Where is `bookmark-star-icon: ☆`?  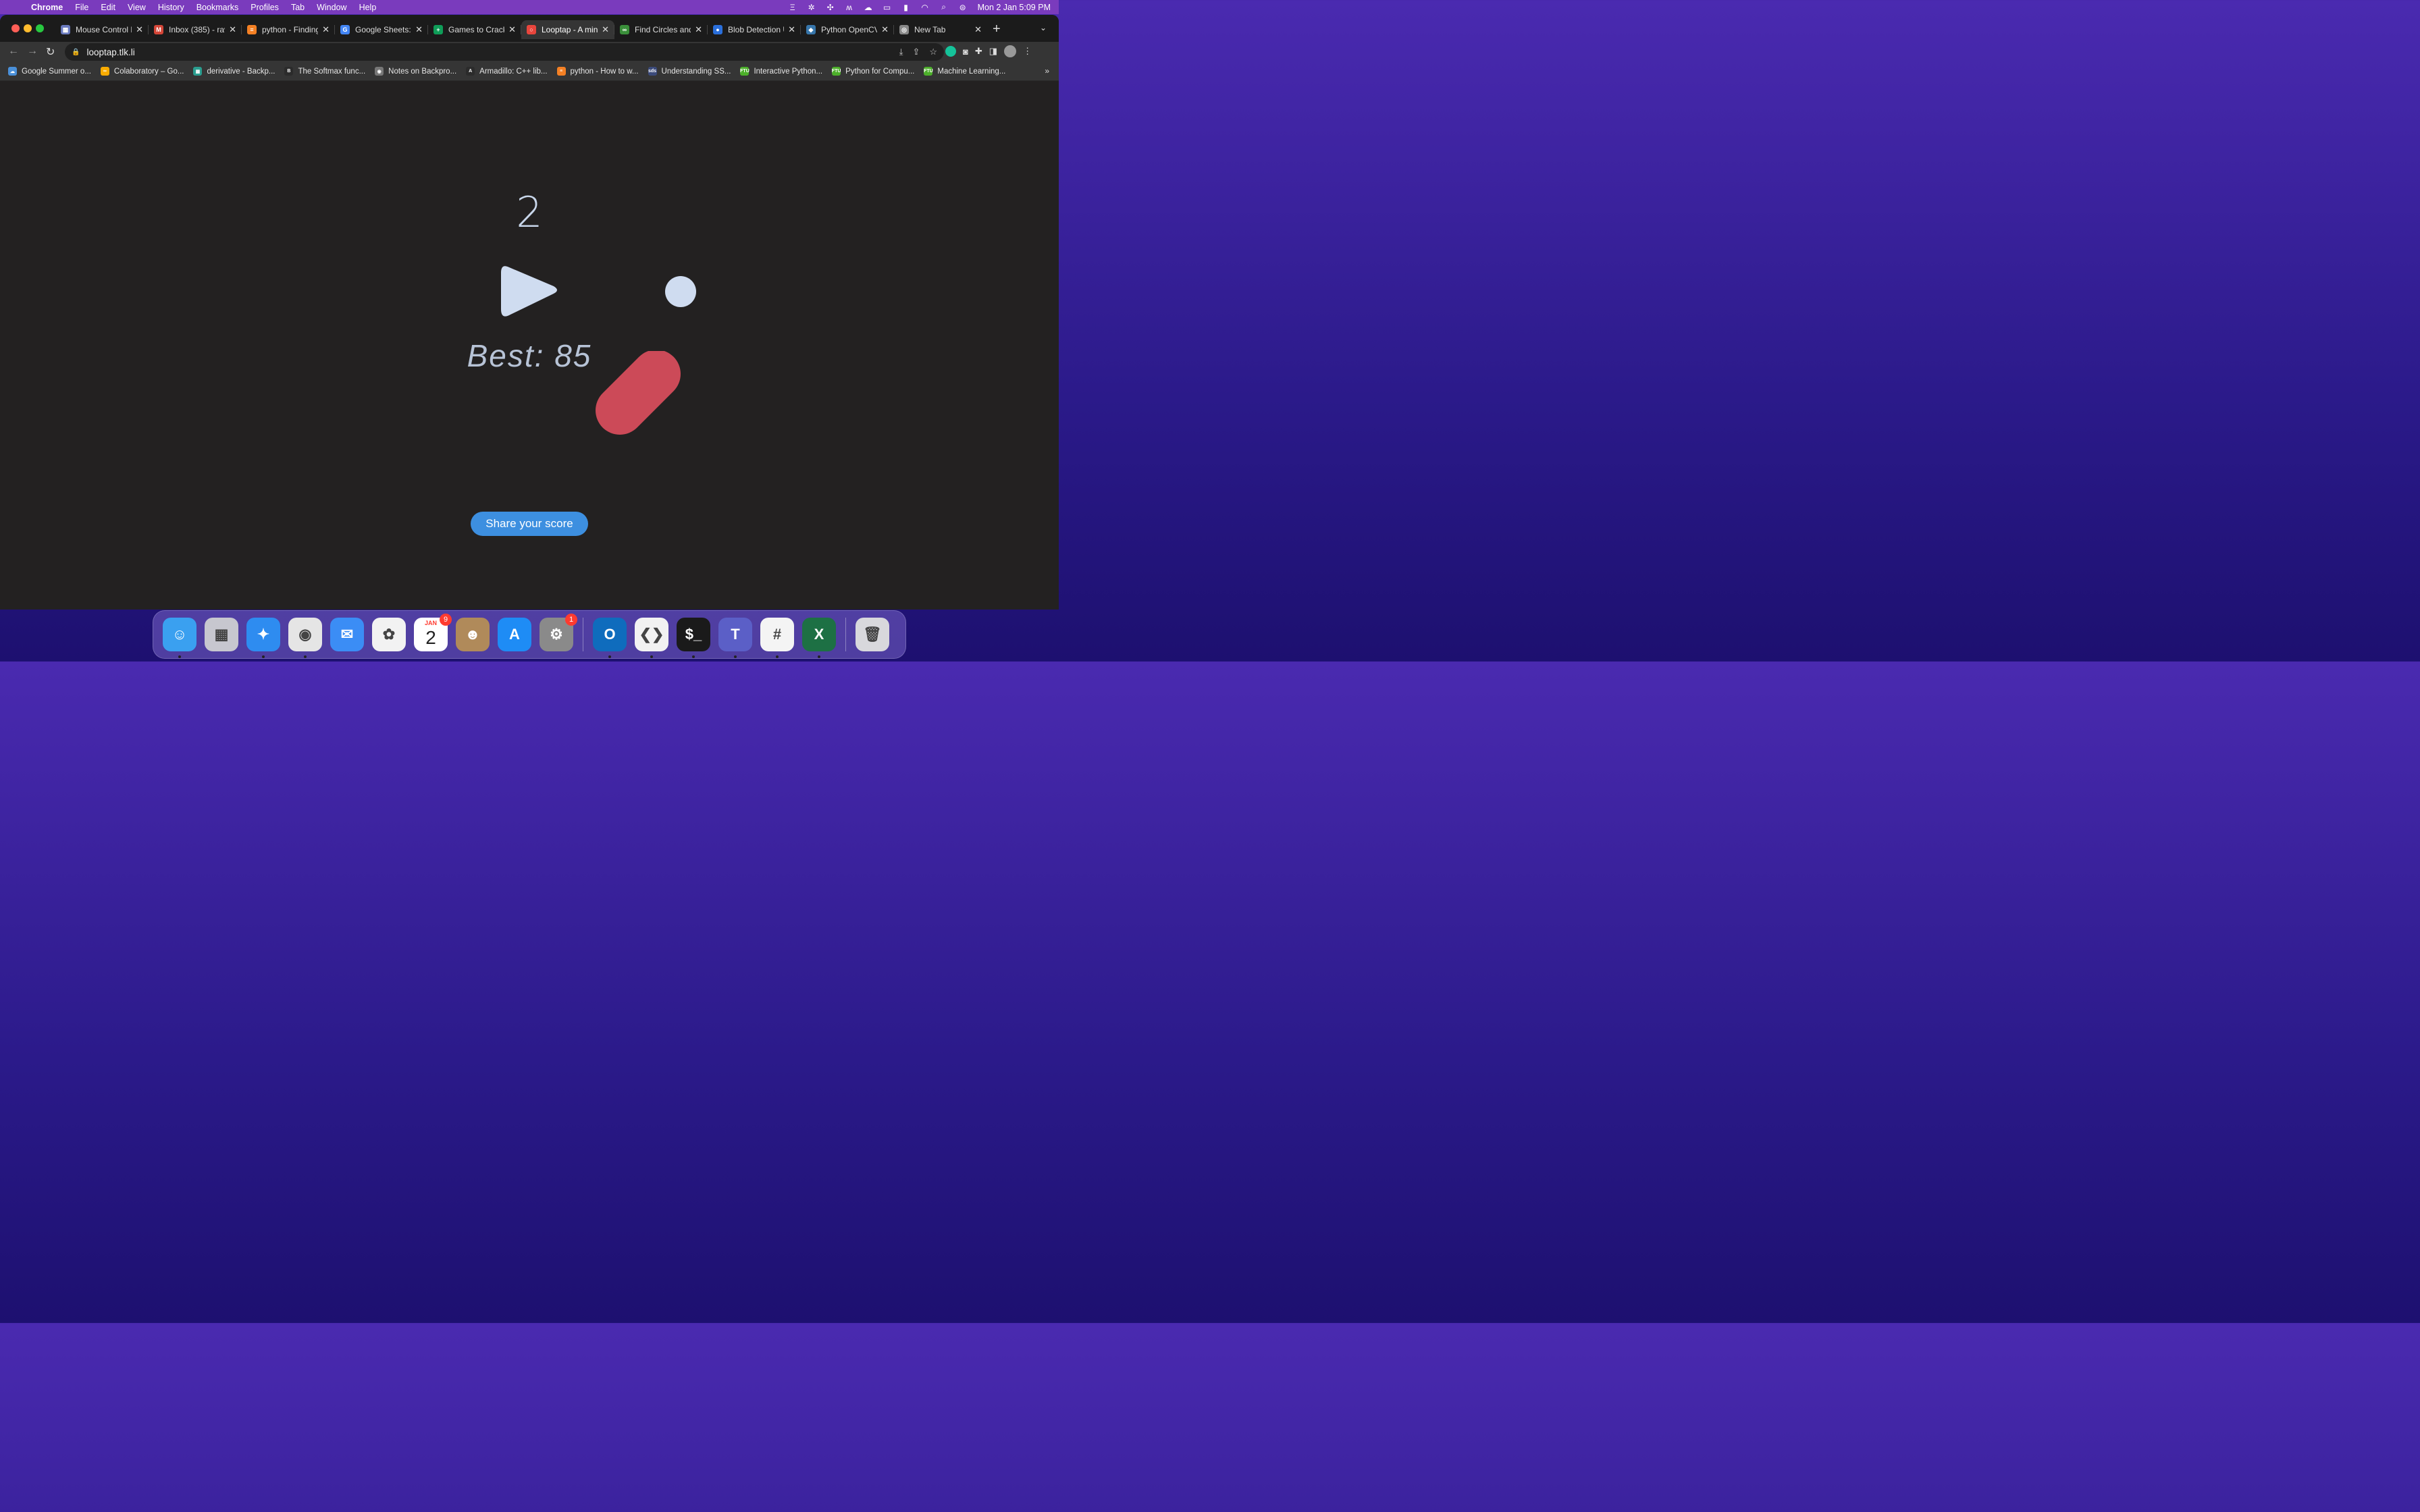 bookmark-star-icon: ☆ is located at coordinates (933, 52).